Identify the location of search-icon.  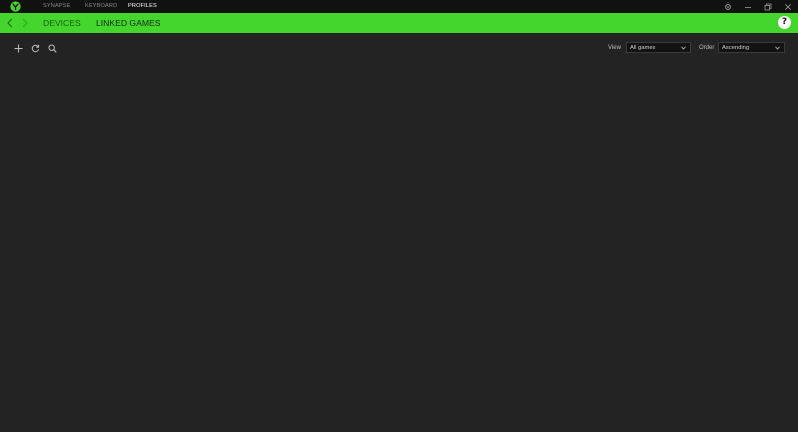
(52, 48).